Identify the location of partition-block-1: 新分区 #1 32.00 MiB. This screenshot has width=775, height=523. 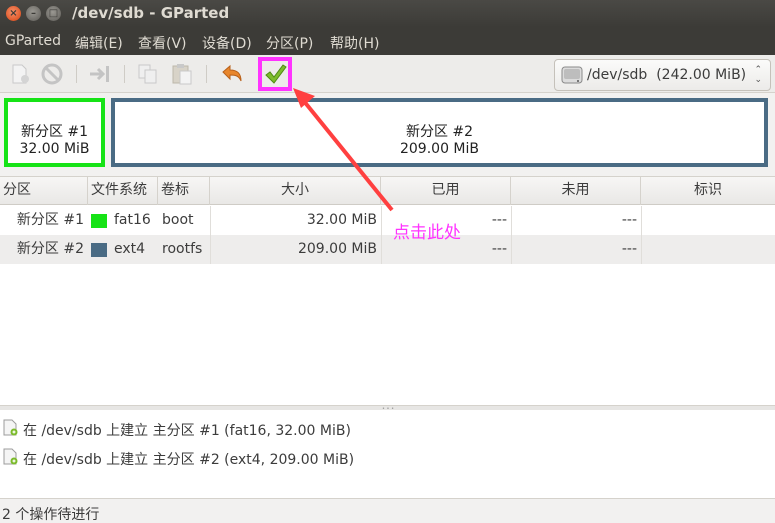
(54, 132).